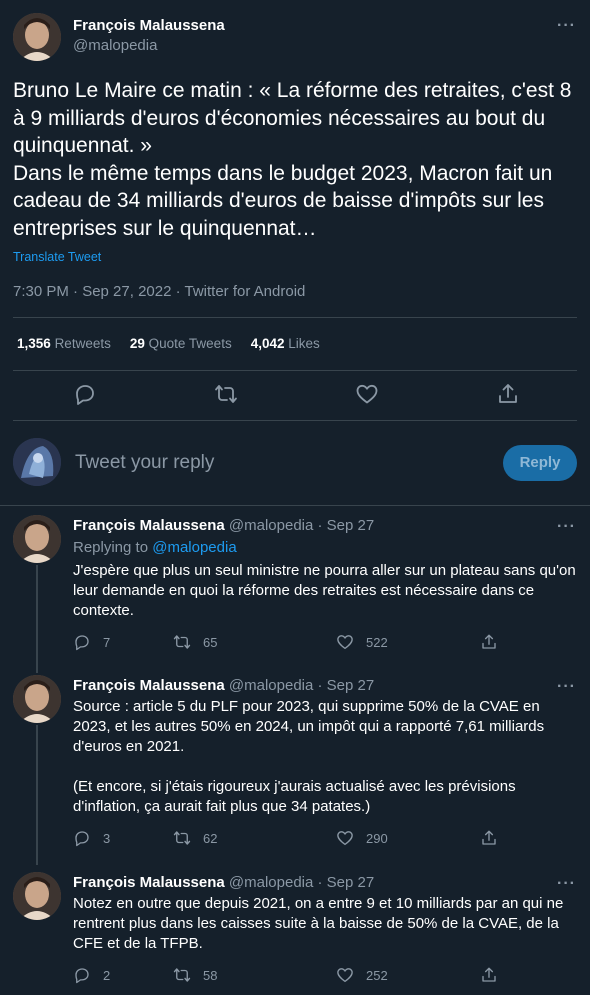  What do you see at coordinates (91, 642) in the screenshot?
I see `reply-button: 7` at bounding box center [91, 642].